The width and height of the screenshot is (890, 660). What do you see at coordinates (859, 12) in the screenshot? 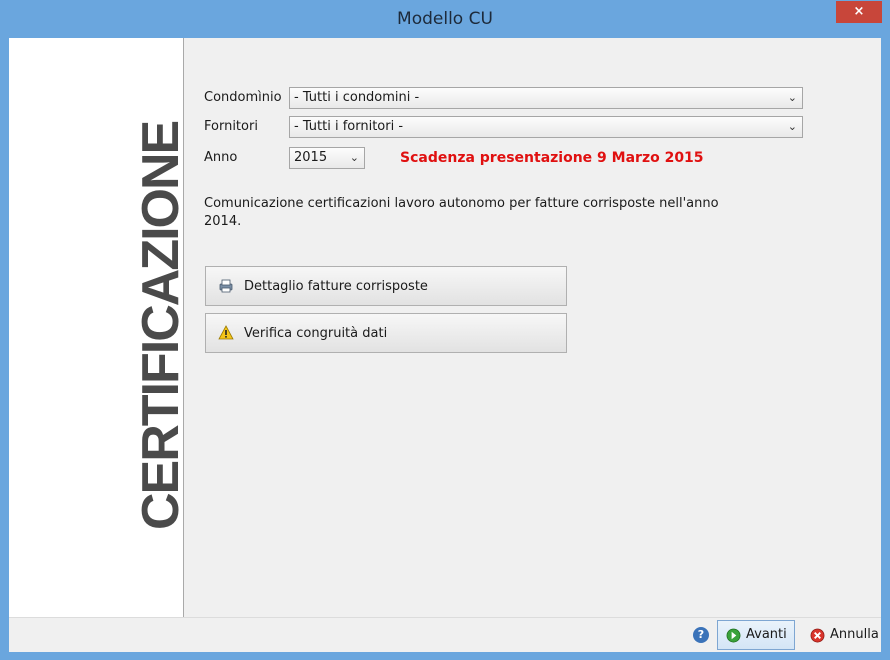
I see `close-button: ×` at bounding box center [859, 12].